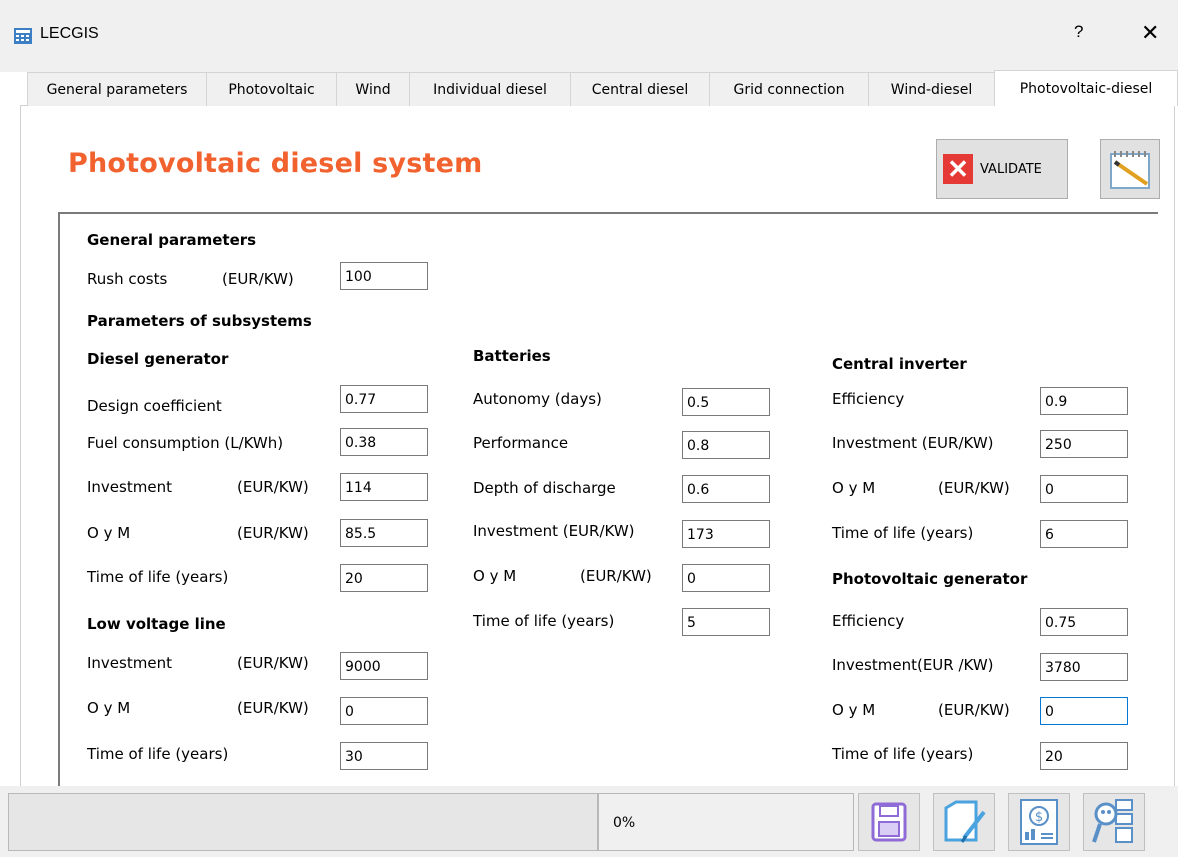  Describe the element at coordinates (544, 488) in the screenshot. I see `depth-of-discharge-label: Depth of discharge` at that location.